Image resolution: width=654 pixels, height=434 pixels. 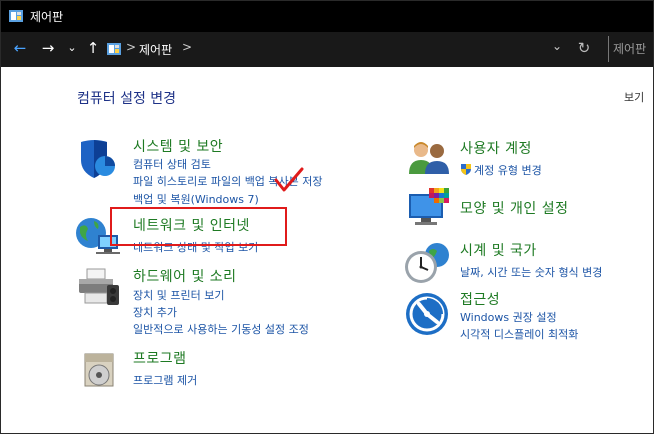 I want to click on link-uninstall-program: 프로그램 제거, so click(x=165, y=380).